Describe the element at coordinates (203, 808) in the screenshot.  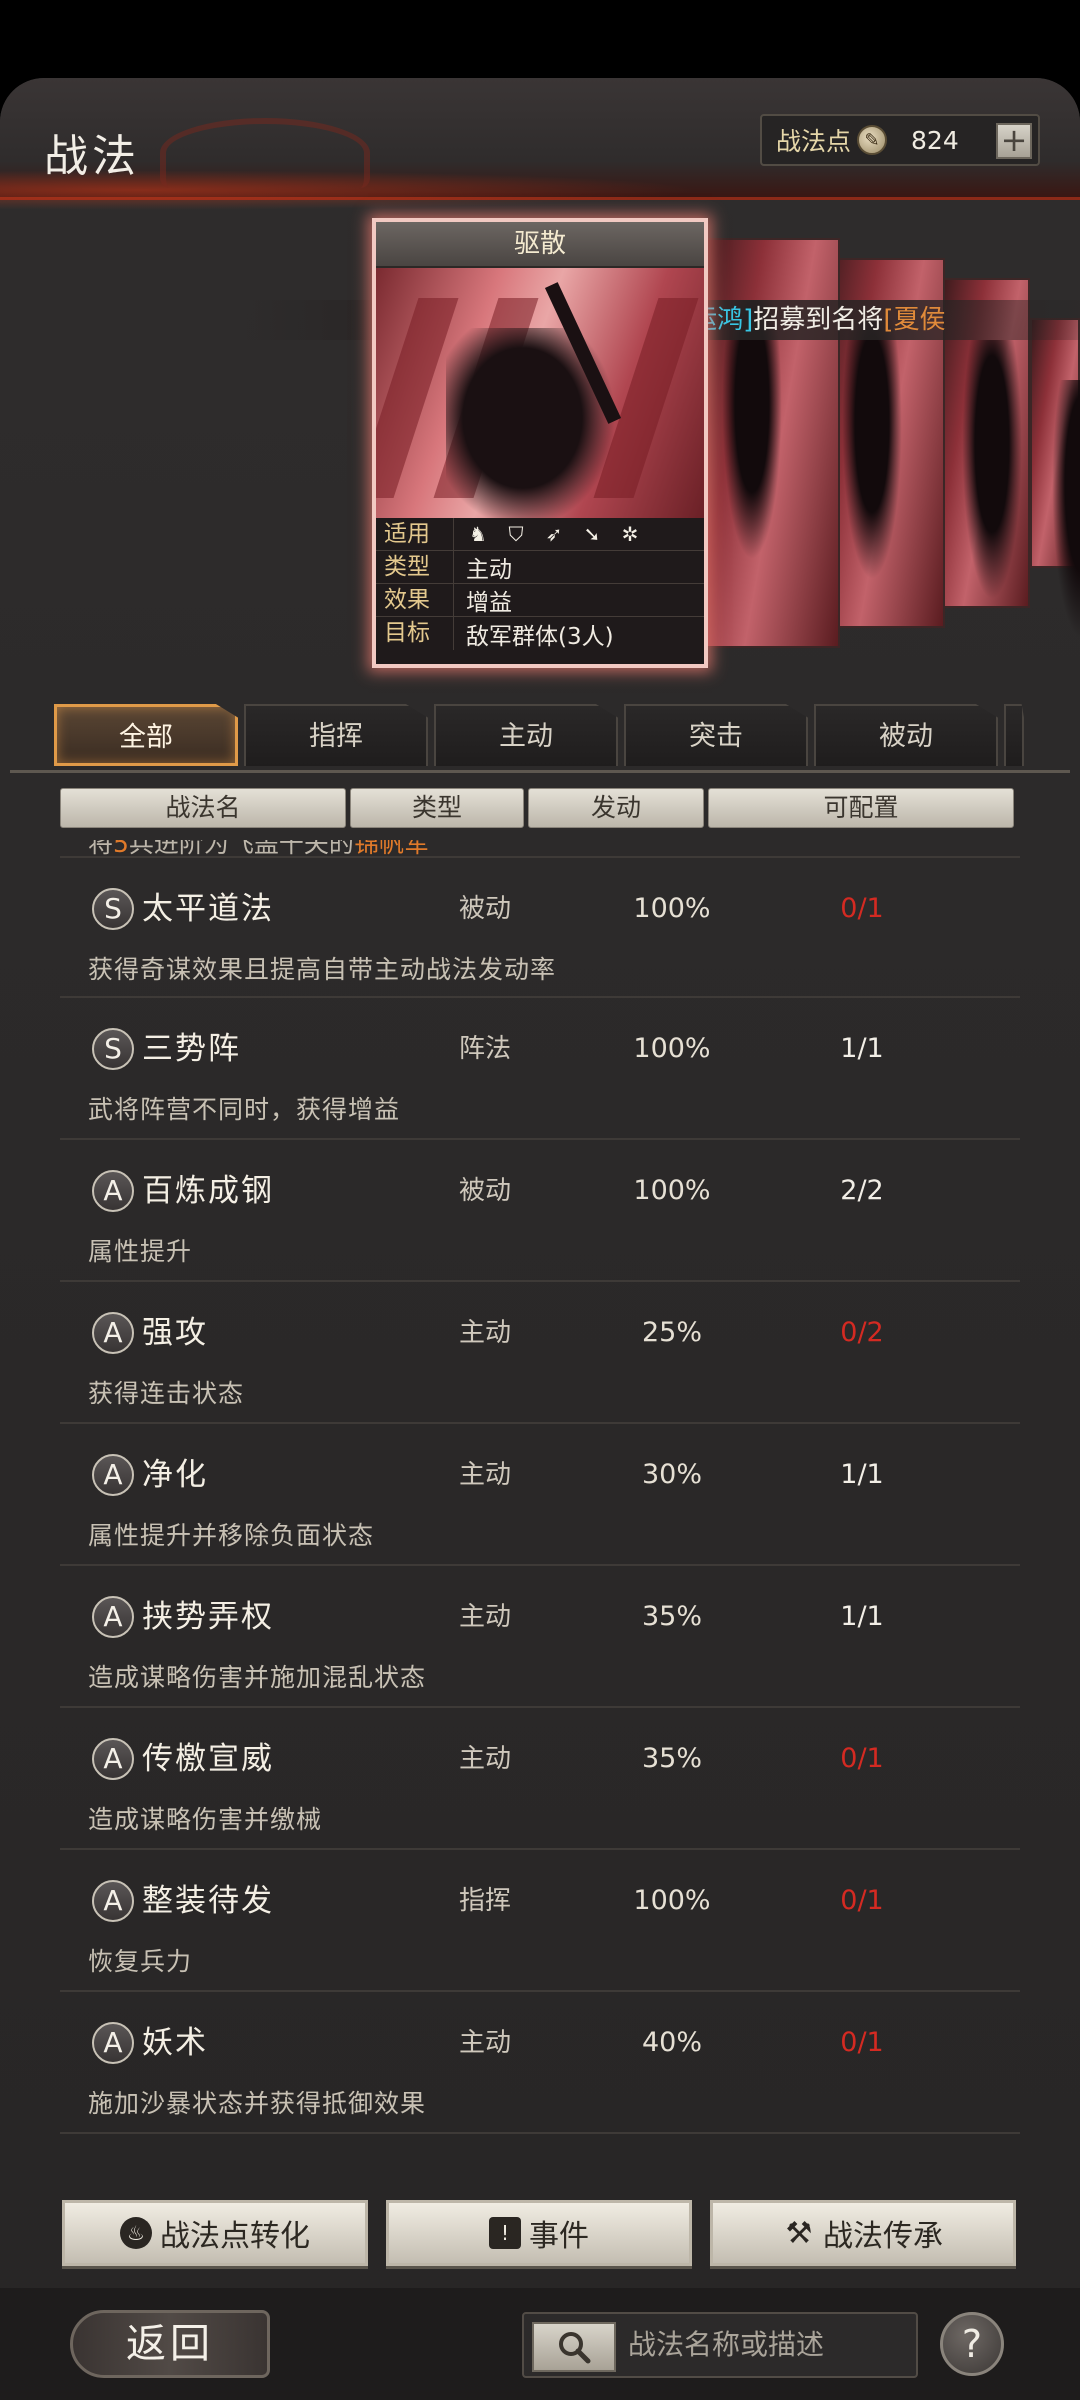
I see `column-name: 战法名` at that location.